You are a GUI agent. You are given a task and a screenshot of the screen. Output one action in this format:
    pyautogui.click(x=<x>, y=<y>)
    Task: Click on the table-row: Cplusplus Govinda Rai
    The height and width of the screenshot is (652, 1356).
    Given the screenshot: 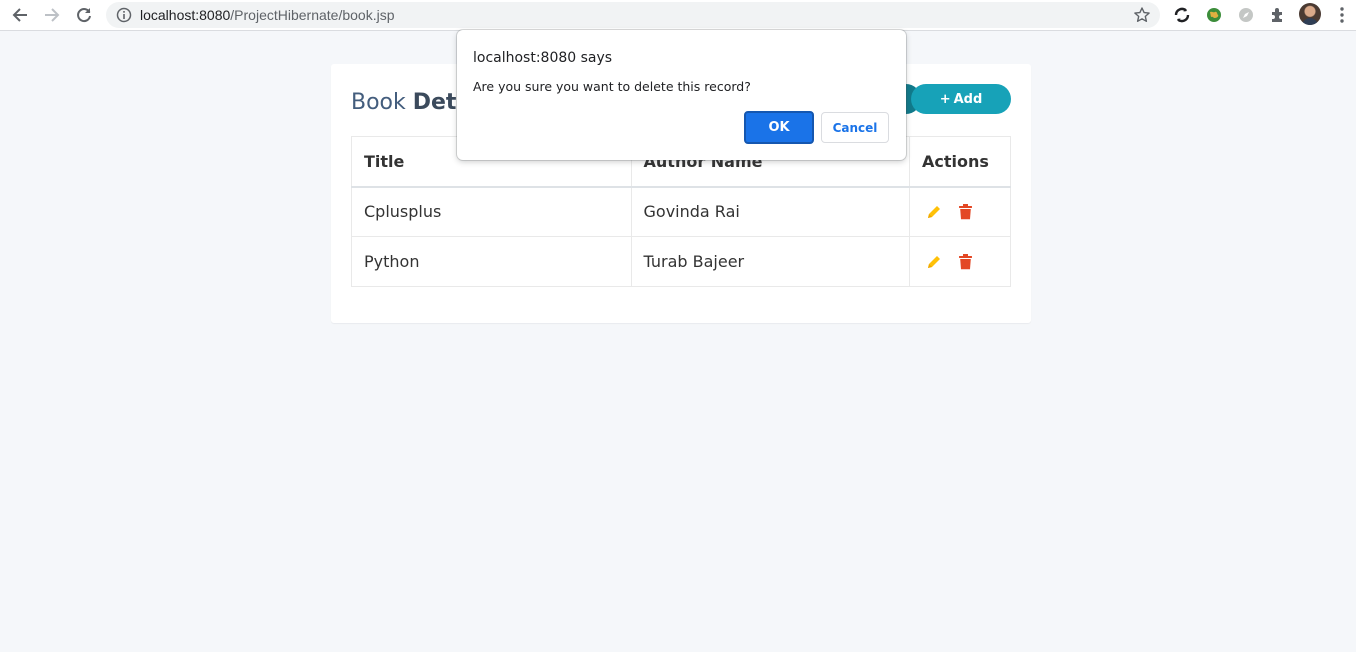 What is the action you would take?
    pyautogui.click(x=681, y=211)
    